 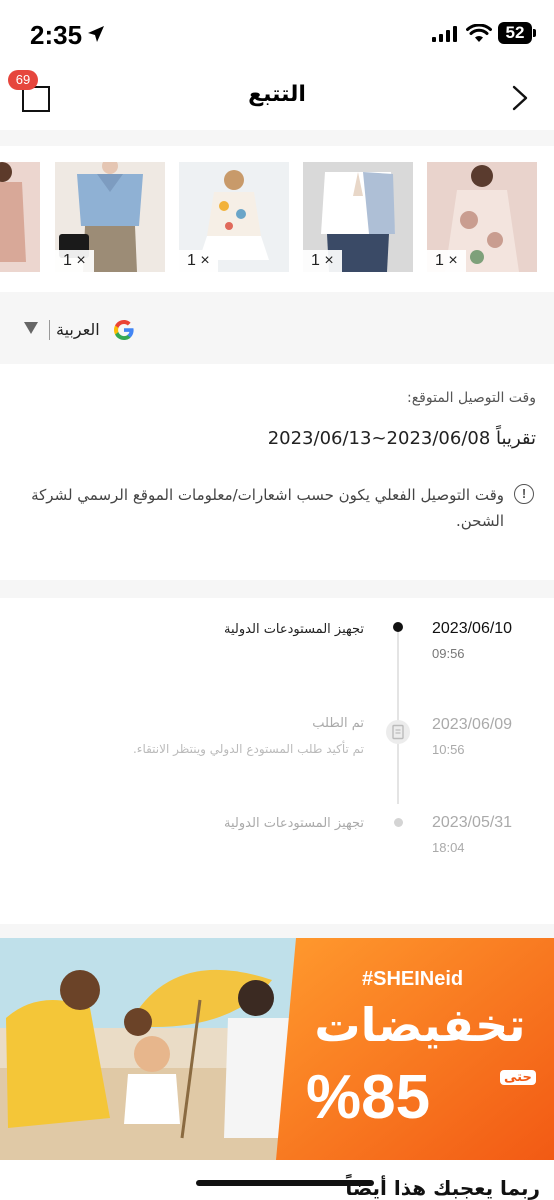 I want to click on timeline-date: 2023/06/10, so click(x=472, y=628).